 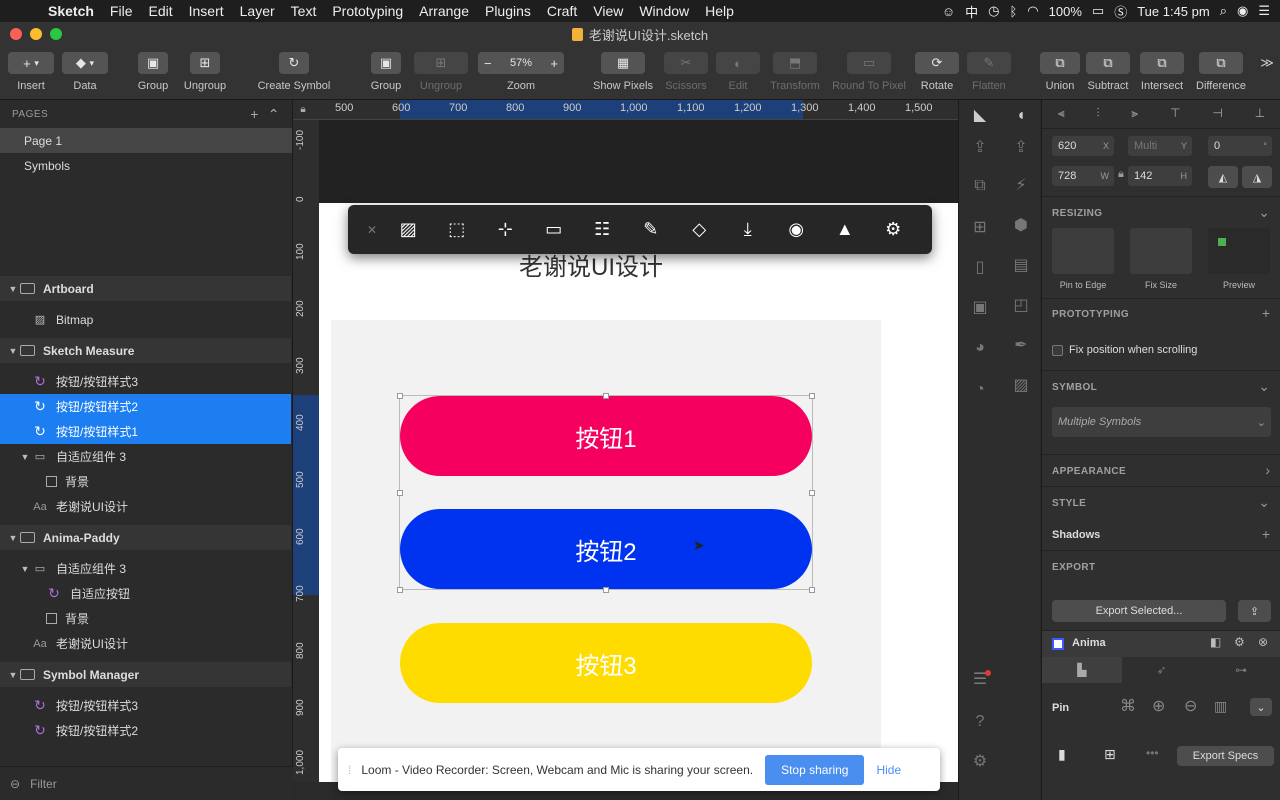 I want to click on palette-icon: ◕, so click(x=980, y=348).